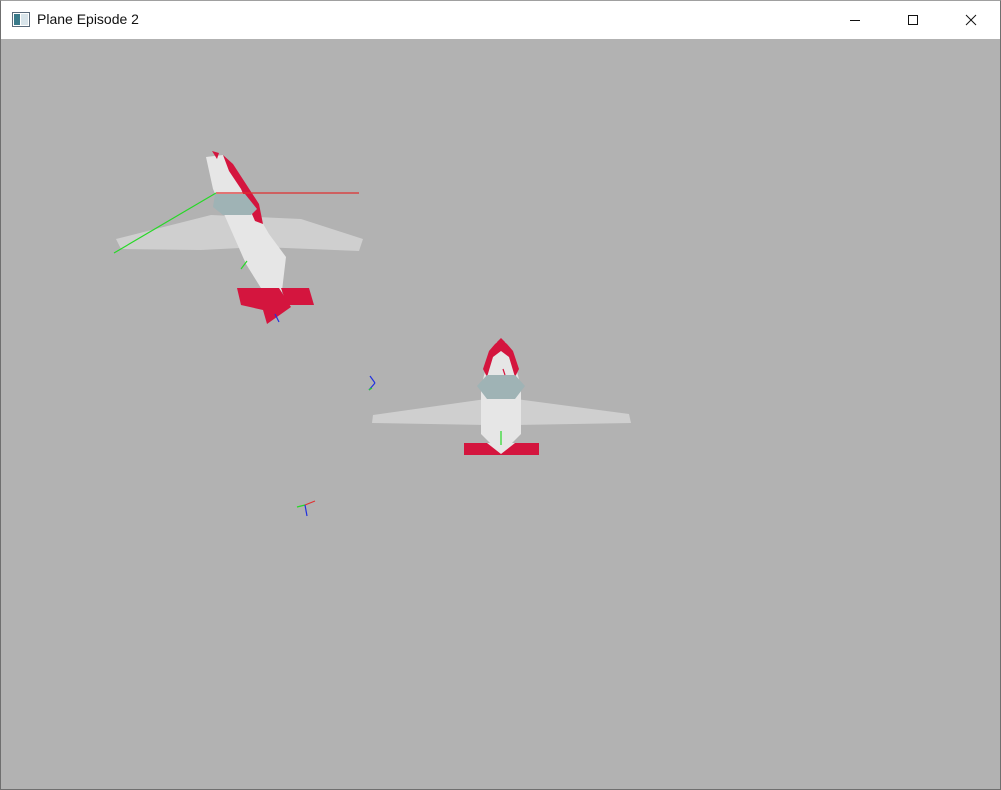 This screenshot has width=1001, height=790. Describe the element at coordinates (88, 19) in the screenshot. I see `window-title: Plane Episode 2` at that location.